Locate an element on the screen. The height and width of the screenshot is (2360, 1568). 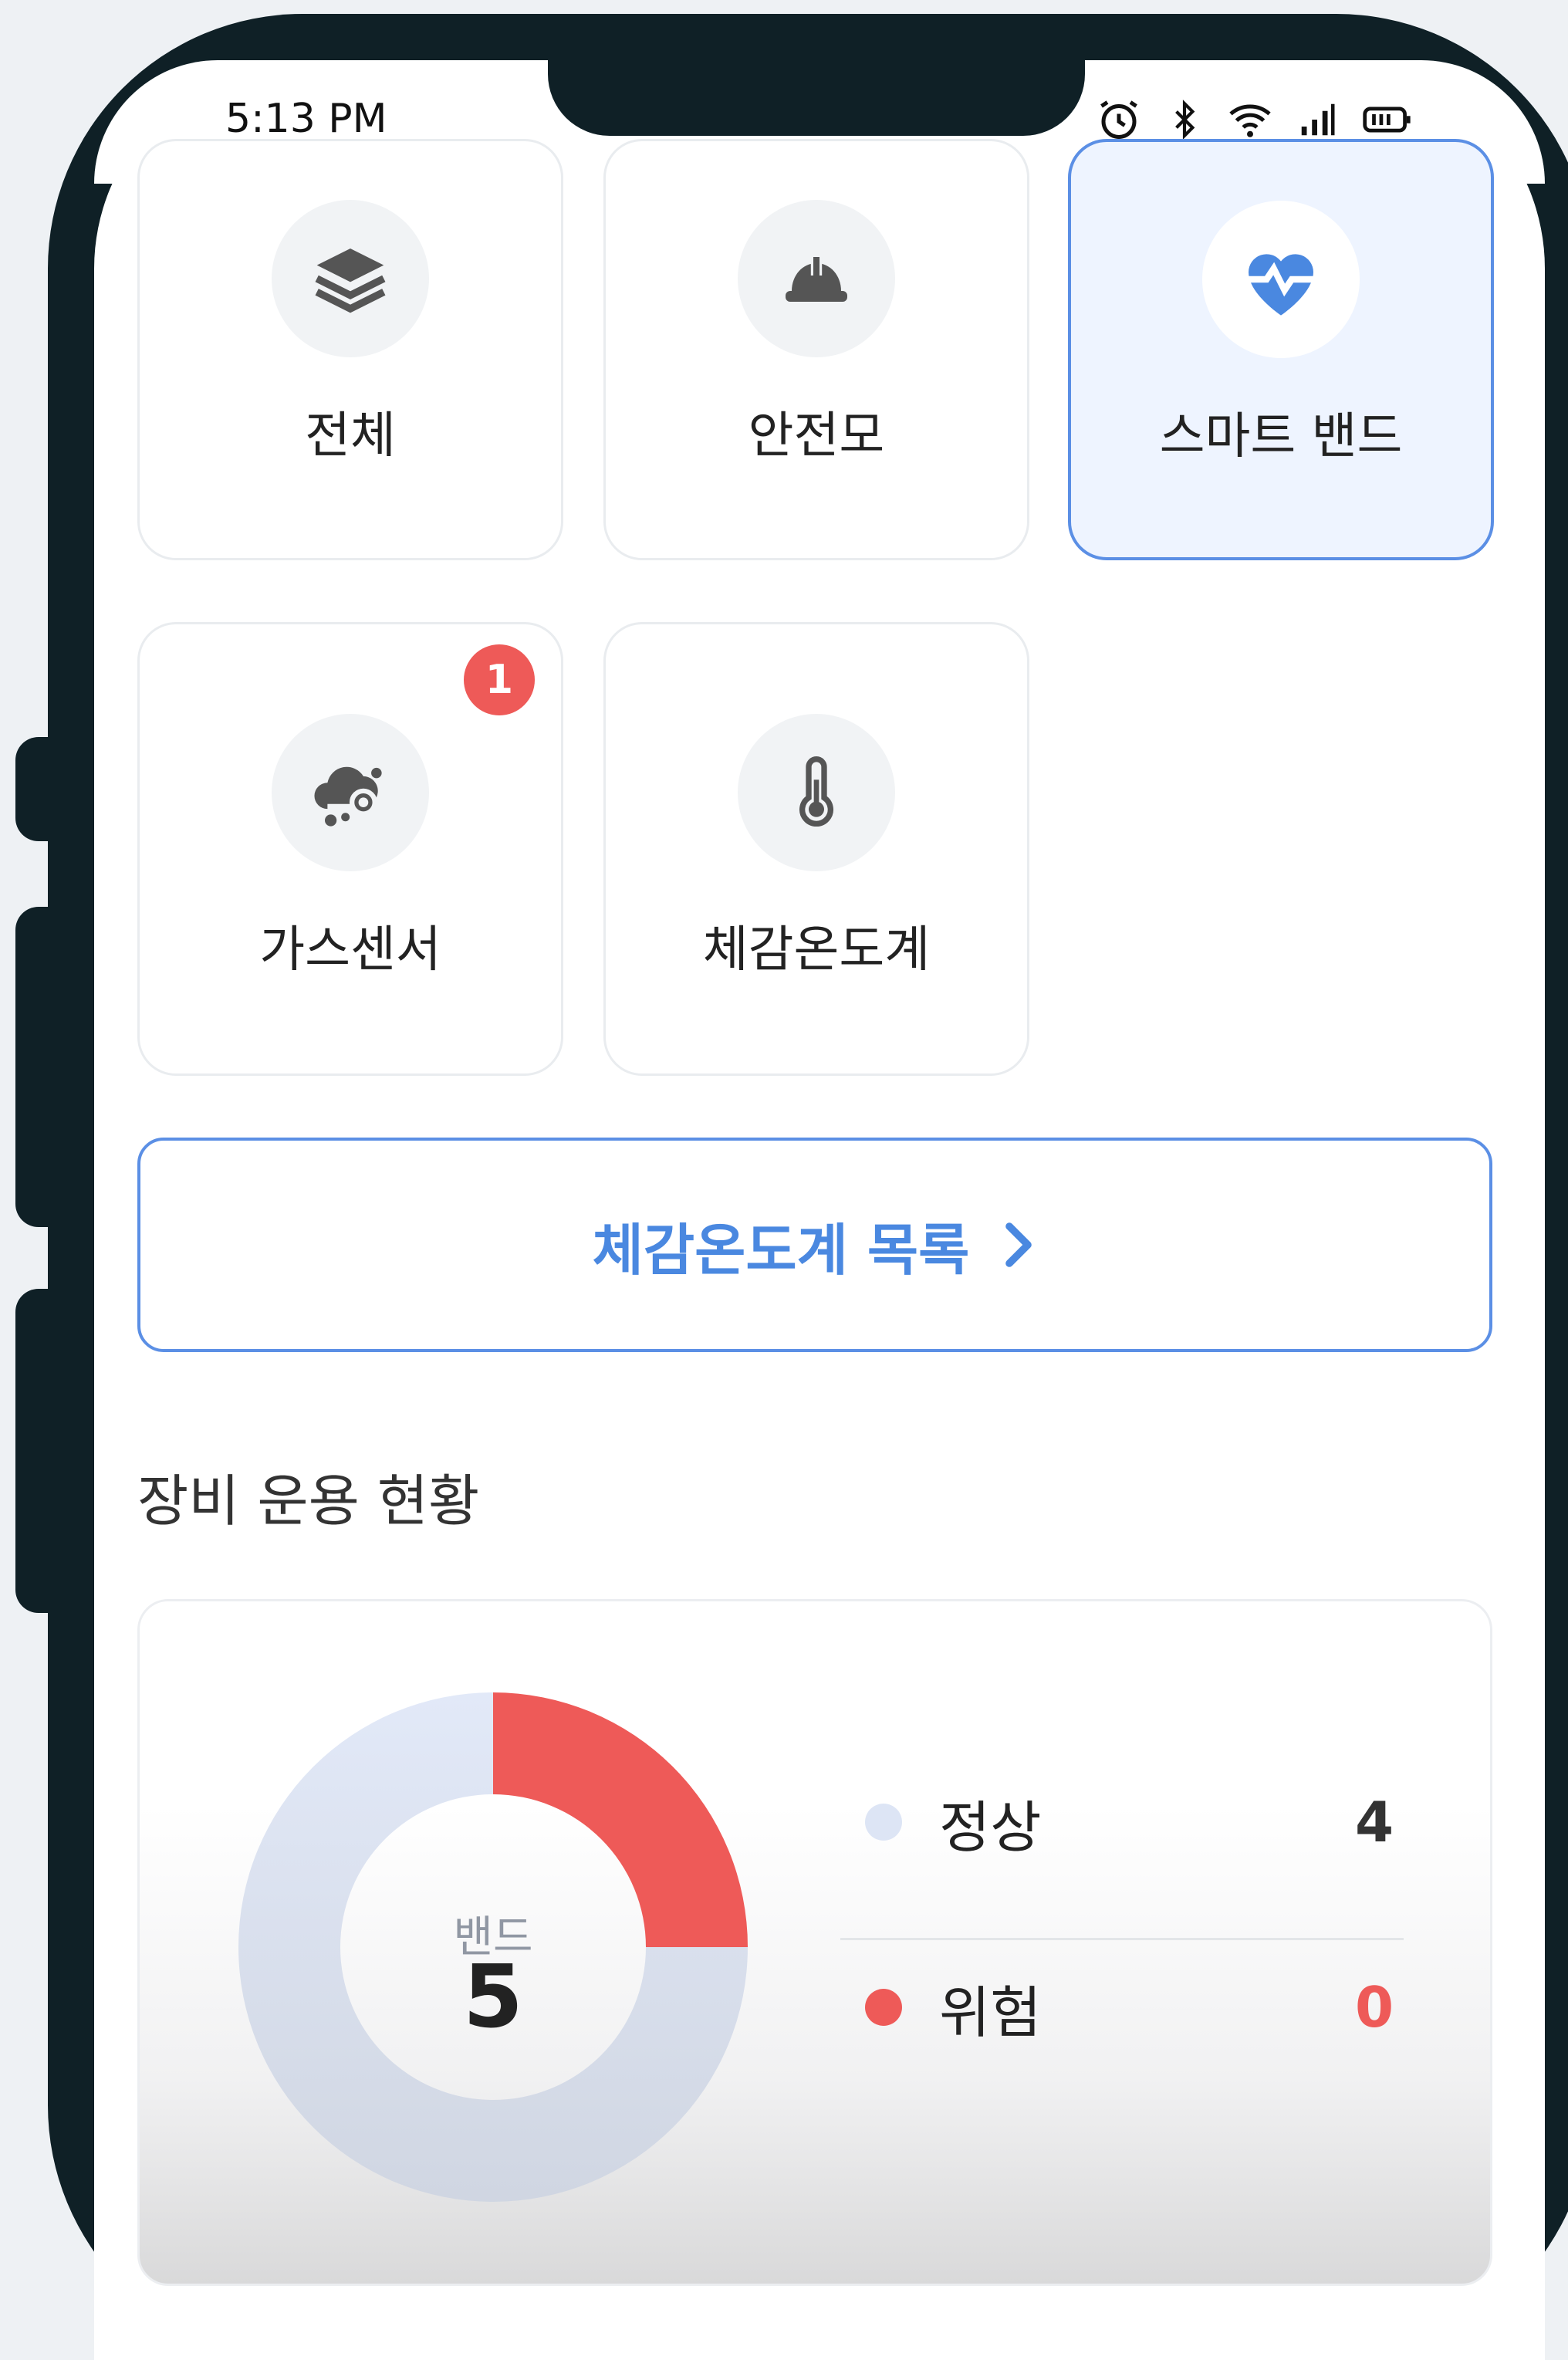
heart-pulse-icon is located at coordinates (1281, 285).